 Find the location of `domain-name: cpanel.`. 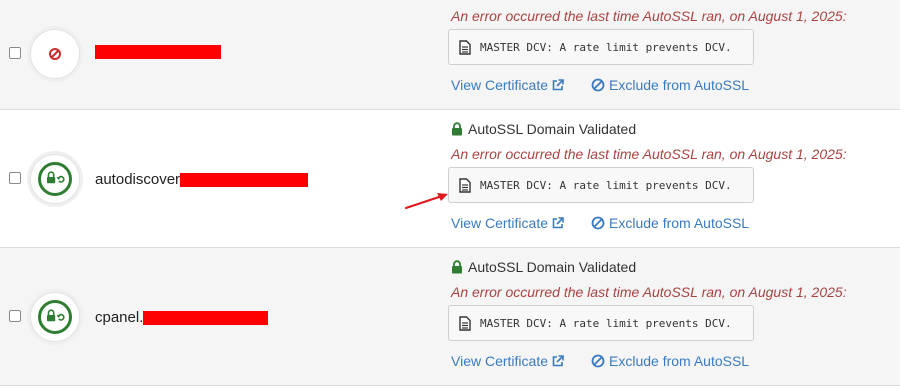

domain-name: cpanel. is located at coordinates (182, 317).